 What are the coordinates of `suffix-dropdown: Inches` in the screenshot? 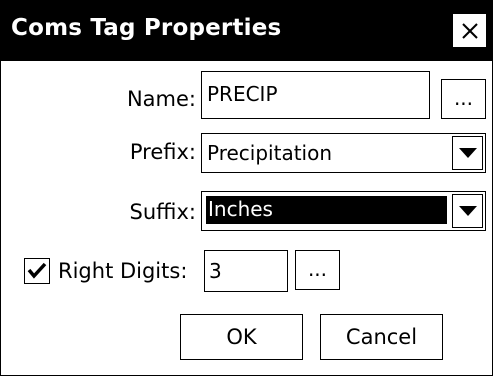 It's located at (343, 211).